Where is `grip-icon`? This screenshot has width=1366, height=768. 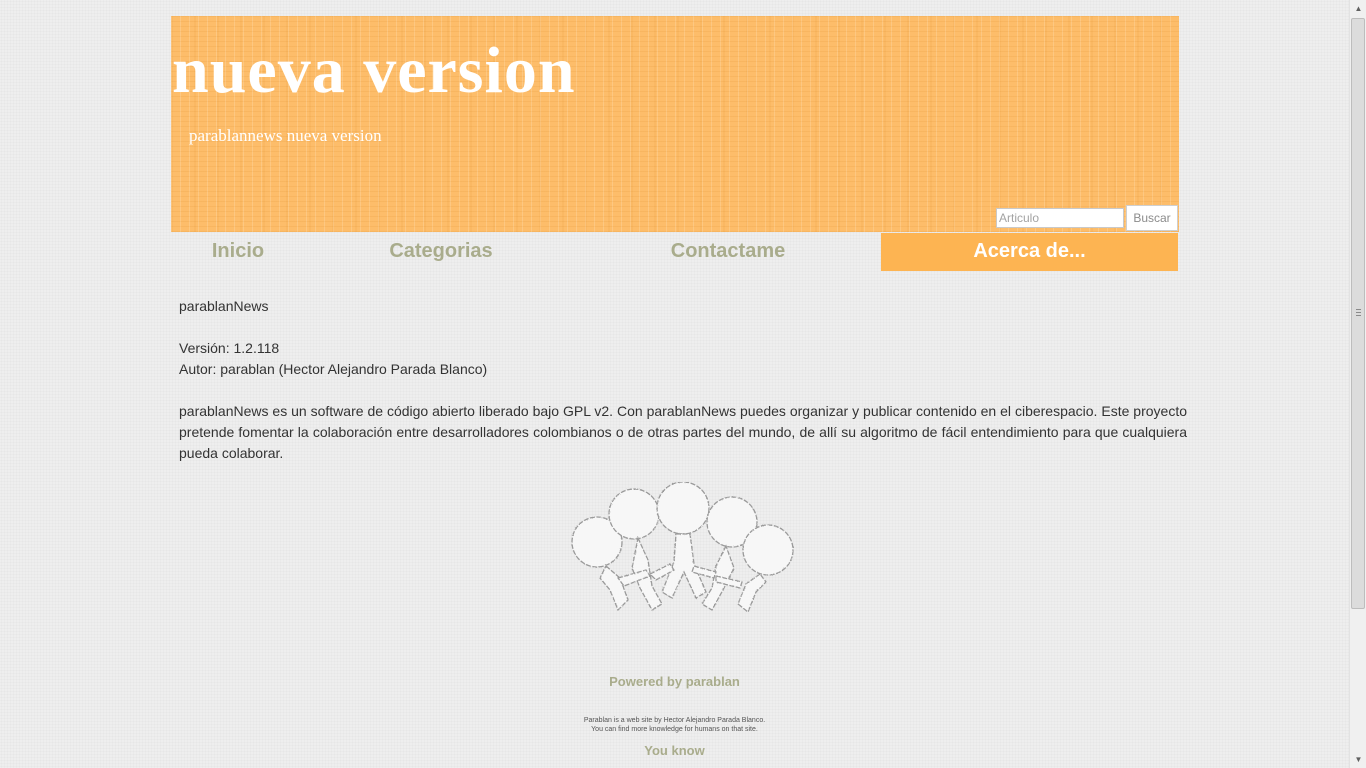
grip-icon is located at coordinates (1358, 312).